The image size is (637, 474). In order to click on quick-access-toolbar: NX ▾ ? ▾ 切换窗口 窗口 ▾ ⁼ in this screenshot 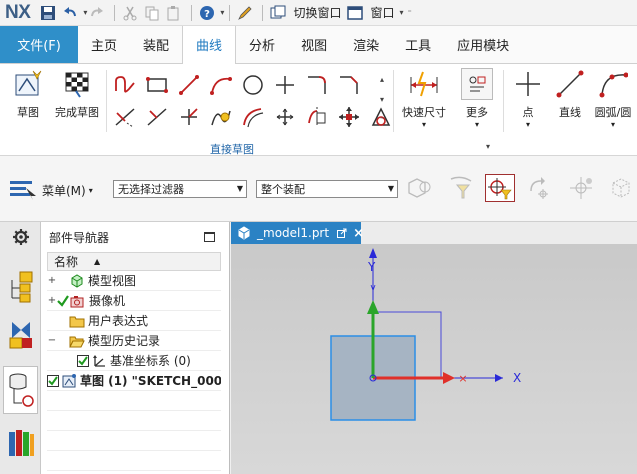, I will do `click(318, 13)`.